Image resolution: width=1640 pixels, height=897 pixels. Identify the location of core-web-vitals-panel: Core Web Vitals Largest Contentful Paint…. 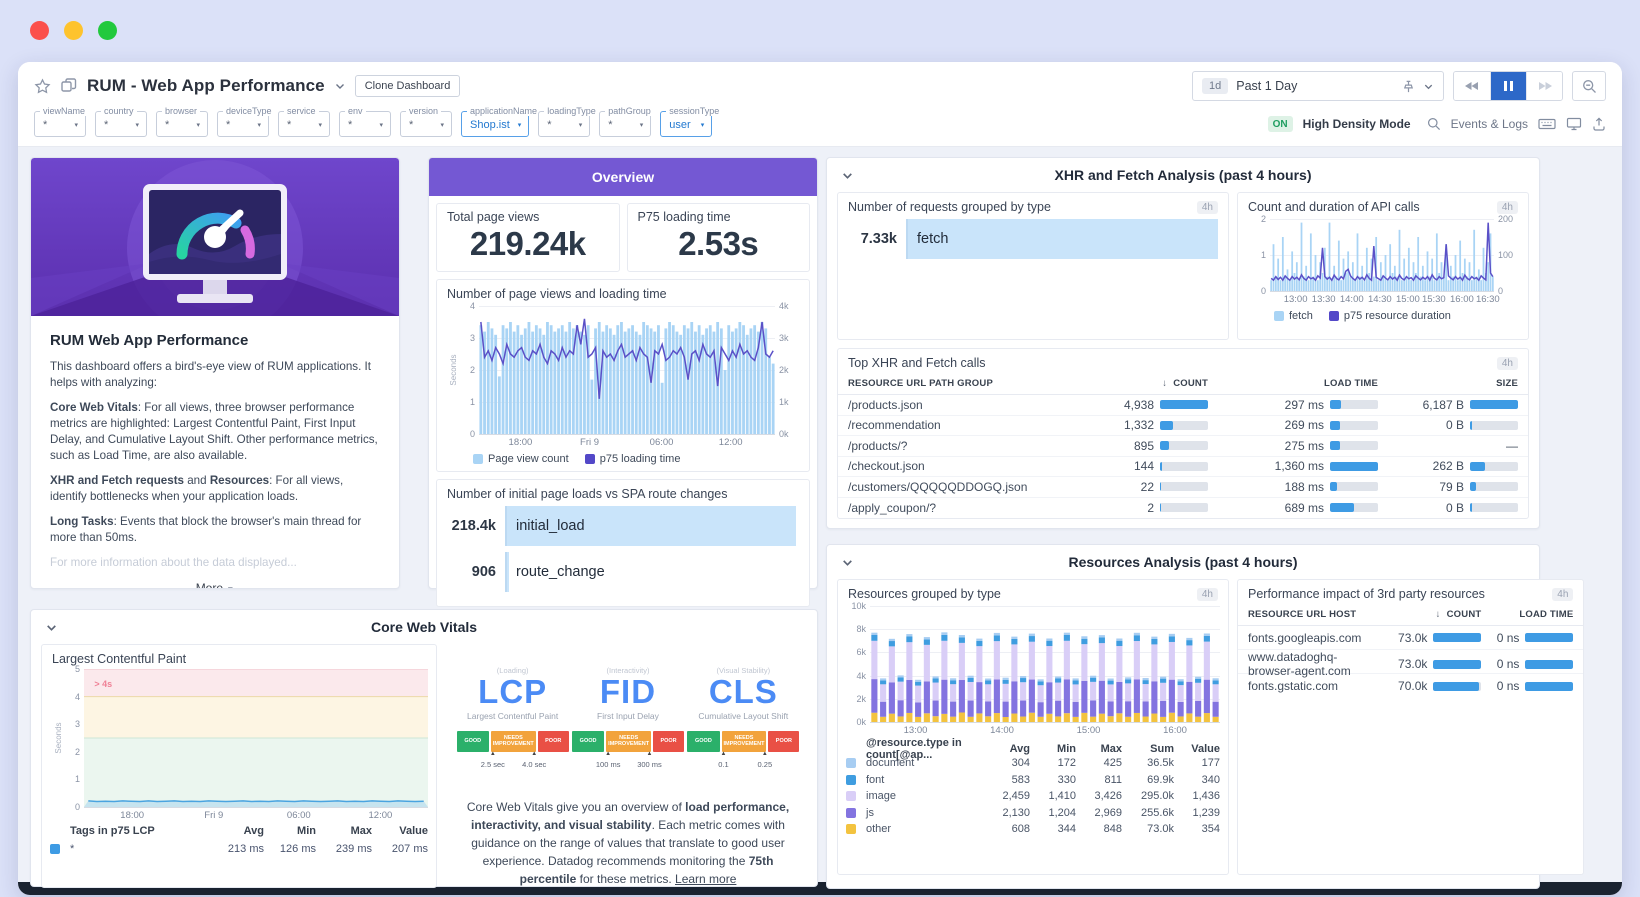
(424, 748).